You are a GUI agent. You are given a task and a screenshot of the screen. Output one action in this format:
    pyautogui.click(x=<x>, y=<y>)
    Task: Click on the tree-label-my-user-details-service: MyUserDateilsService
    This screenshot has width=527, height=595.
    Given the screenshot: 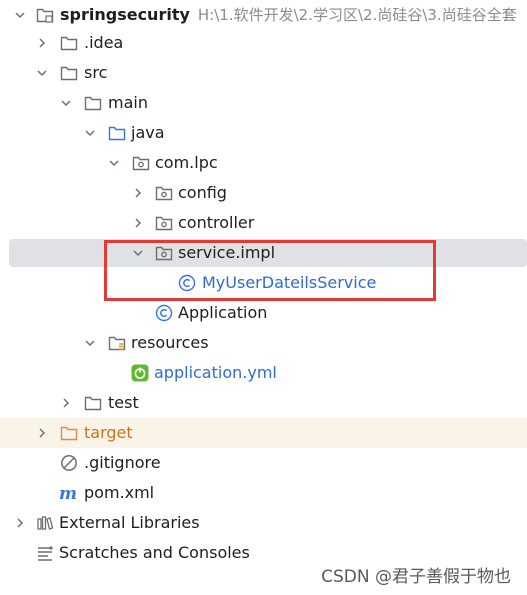 What is the action you would take?
    pyautogui.click(x=289, y=282)
    